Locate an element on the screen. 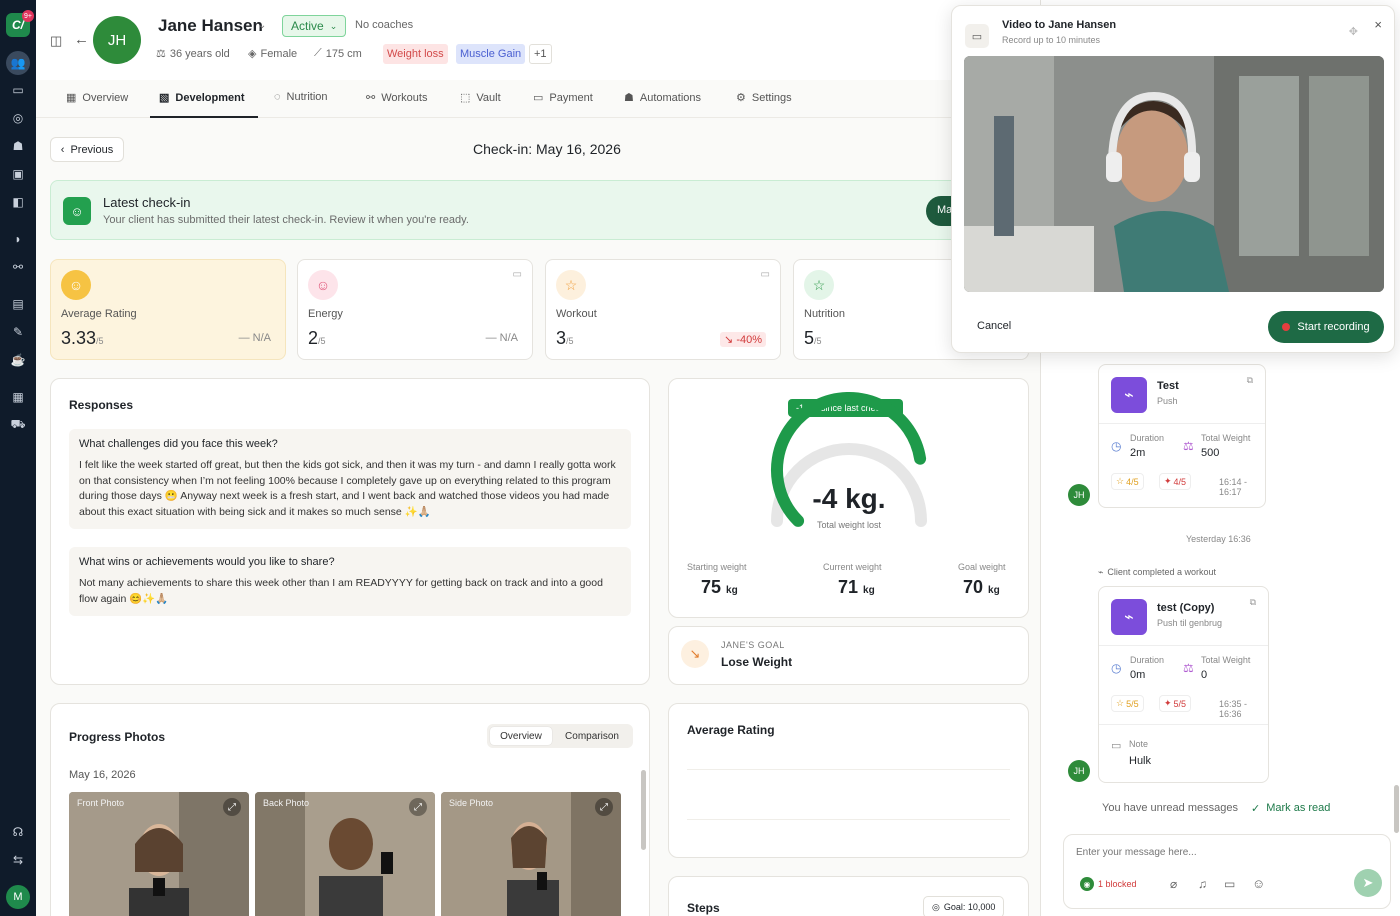 The width and height of the screenshot is (1400, 916). back-arrow-icon: ← is located at coordinates (81, 39).